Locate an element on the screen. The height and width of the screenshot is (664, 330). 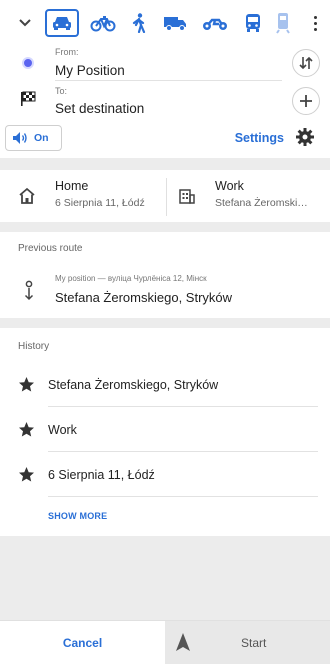
my-position-icon is located at coordinates (28, 63).